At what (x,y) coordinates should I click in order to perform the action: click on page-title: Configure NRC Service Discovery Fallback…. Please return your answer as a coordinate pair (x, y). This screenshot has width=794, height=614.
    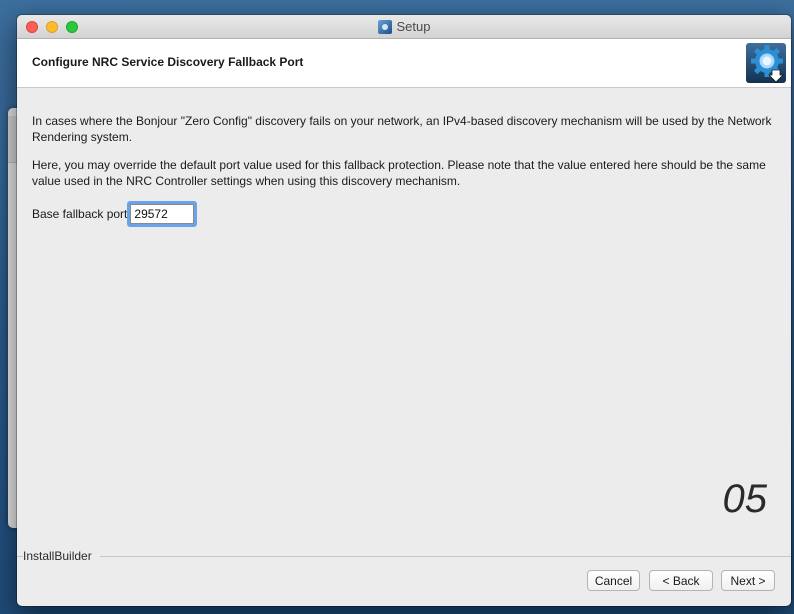
    Looking at the image, I should click on (168, 62).